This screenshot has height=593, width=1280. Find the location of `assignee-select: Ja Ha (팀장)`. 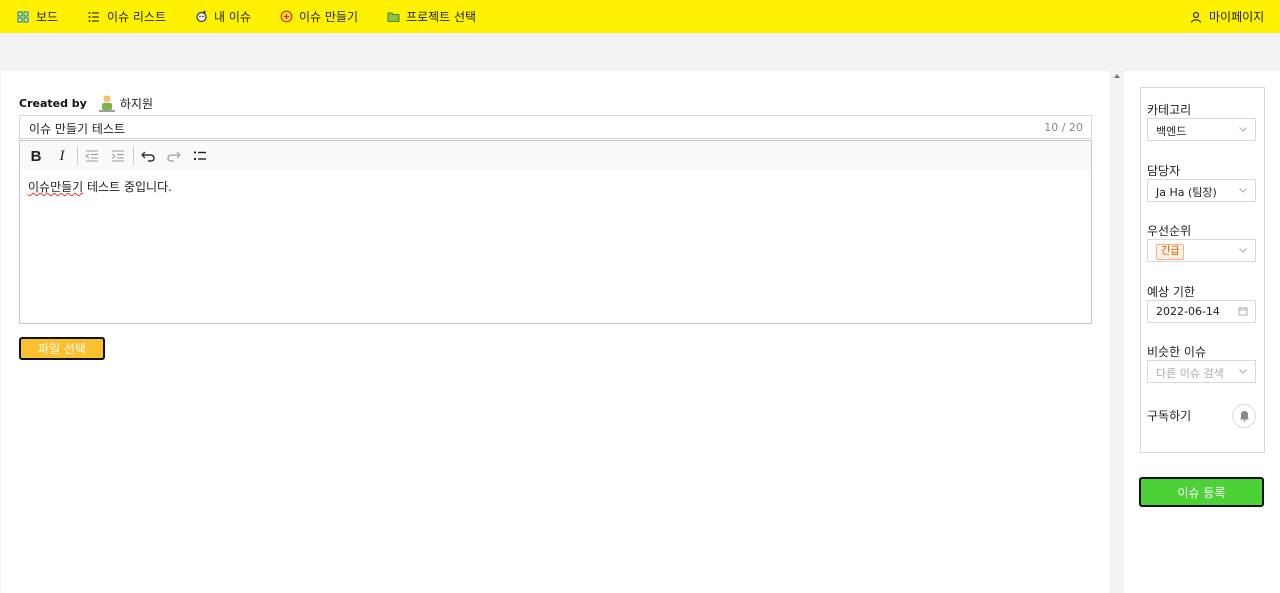

assignee-select: Ja Ha (팀장) is located at coordinates (1201, 190).